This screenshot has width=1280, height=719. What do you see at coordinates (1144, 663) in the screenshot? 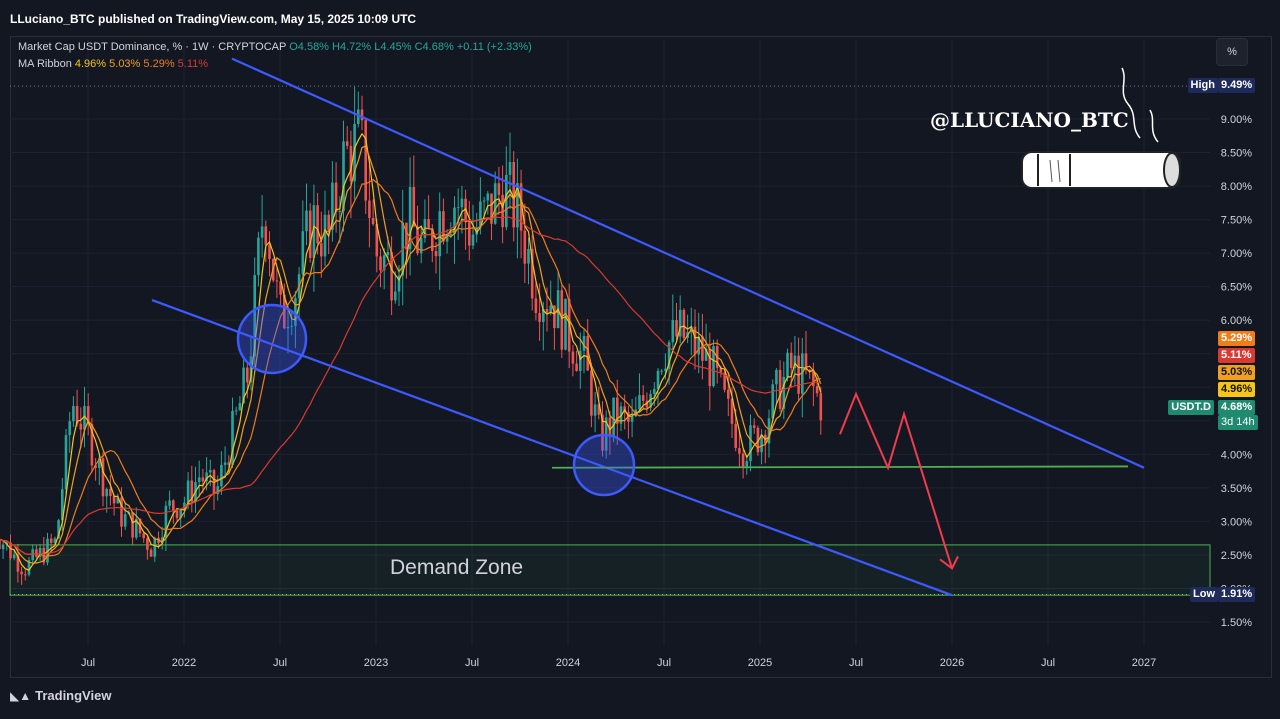
I see `x-tick-label: 2027` at bounding box center [1144, 663].